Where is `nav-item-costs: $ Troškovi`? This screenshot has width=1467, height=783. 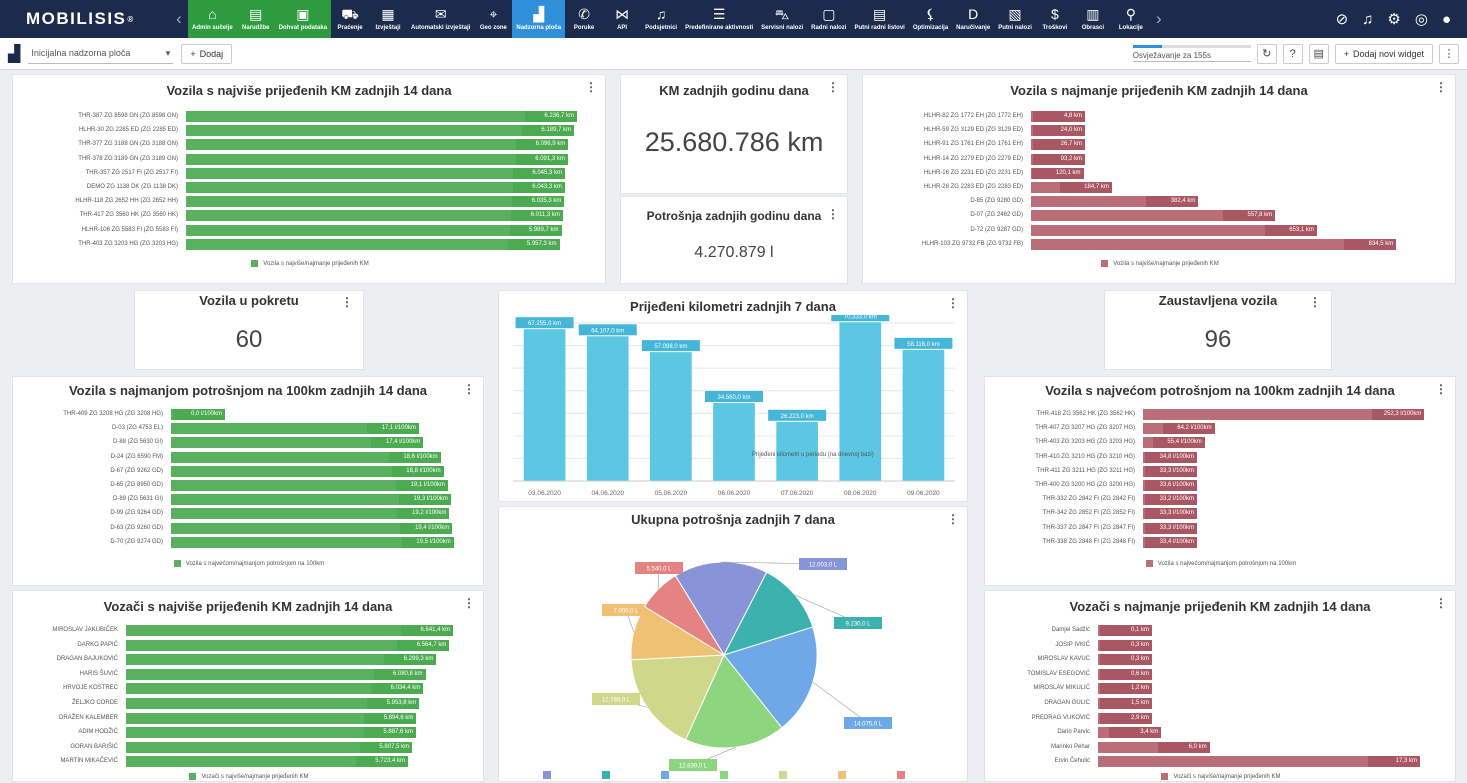
nav-item-costs: $ Troškovi is located at coordinates (1055, 19).